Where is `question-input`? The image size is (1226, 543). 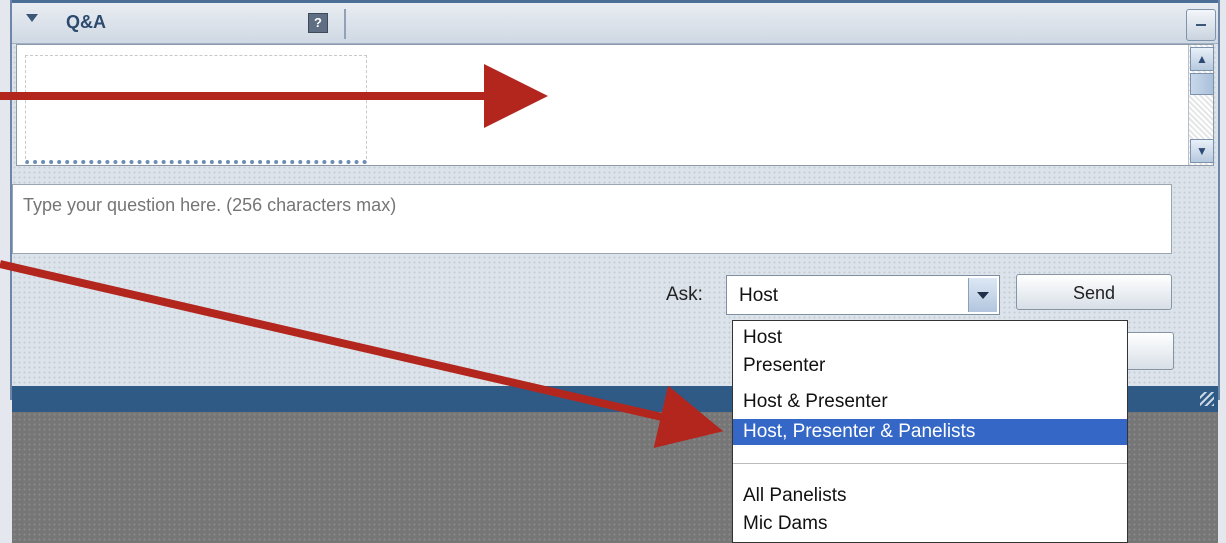 question-input is located at coordinates (592, 219).